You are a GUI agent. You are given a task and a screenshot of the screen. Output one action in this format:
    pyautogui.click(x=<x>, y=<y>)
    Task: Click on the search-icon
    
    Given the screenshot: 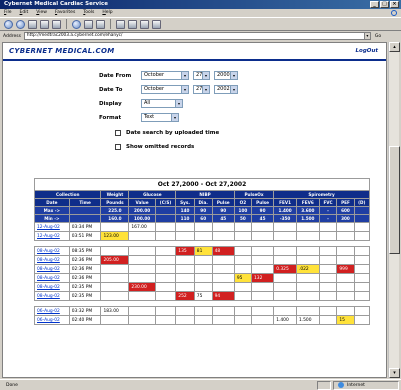 What is the action you would take?
    pyautogui.click(x=76, y=24)
    